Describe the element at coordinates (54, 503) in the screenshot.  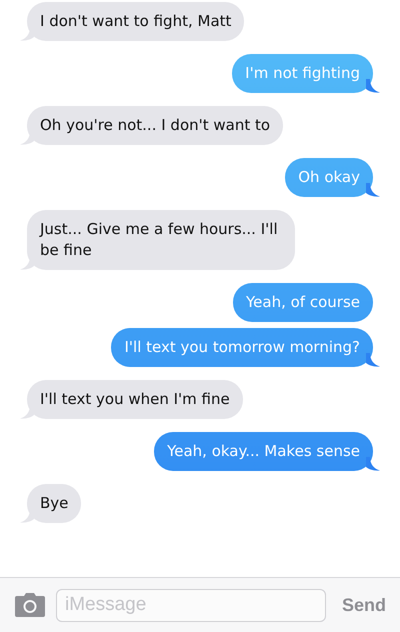
I see `message-bubble: Bye` at that location.